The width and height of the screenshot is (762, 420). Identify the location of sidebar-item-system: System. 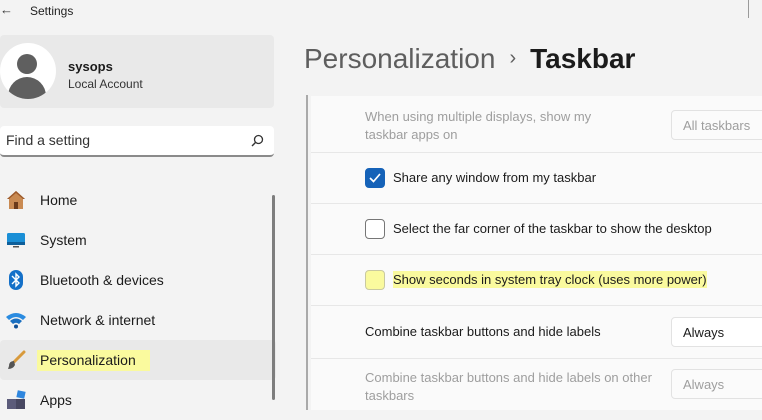
(138, 240).